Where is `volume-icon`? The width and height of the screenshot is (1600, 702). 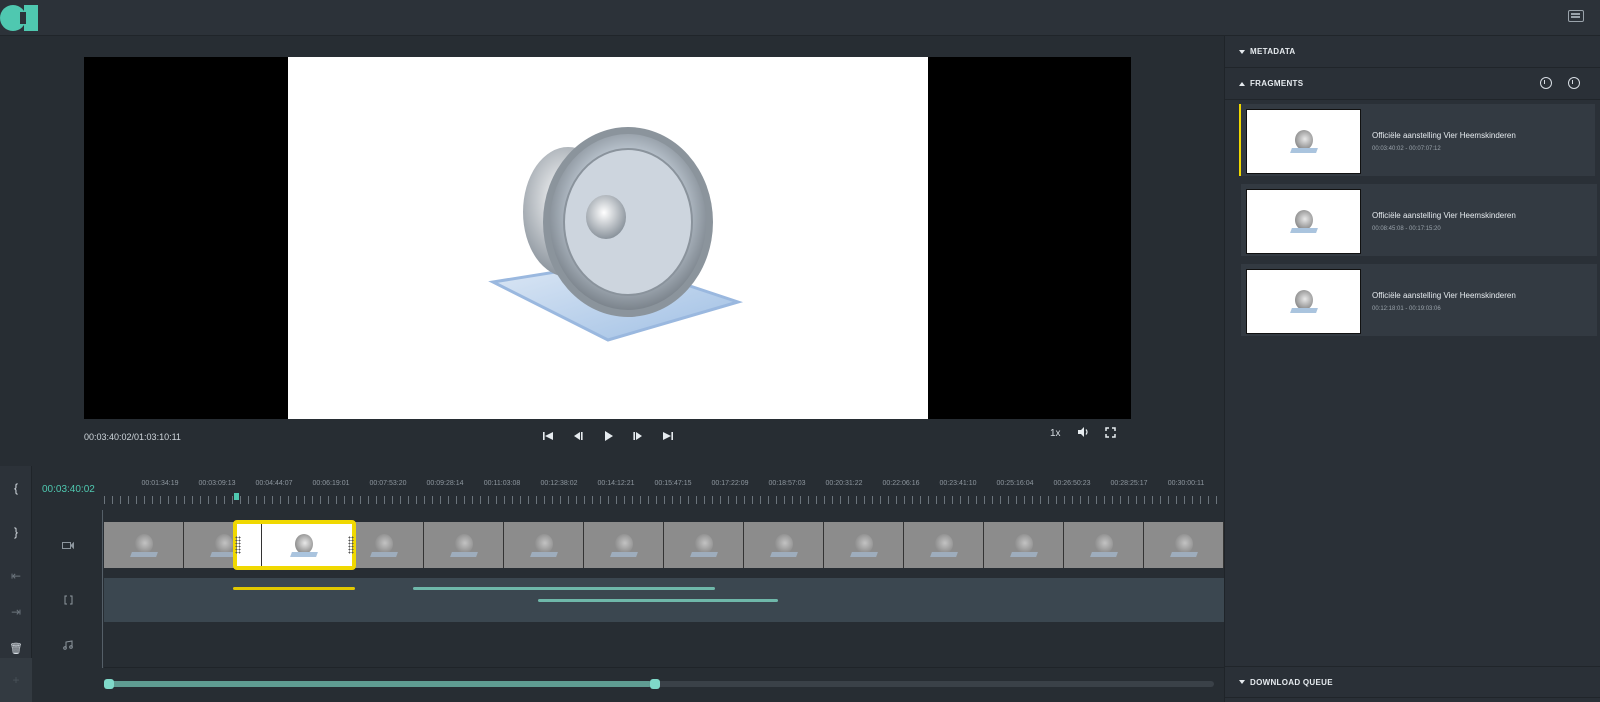 volume-icon is located at coordinates (1083, 433).